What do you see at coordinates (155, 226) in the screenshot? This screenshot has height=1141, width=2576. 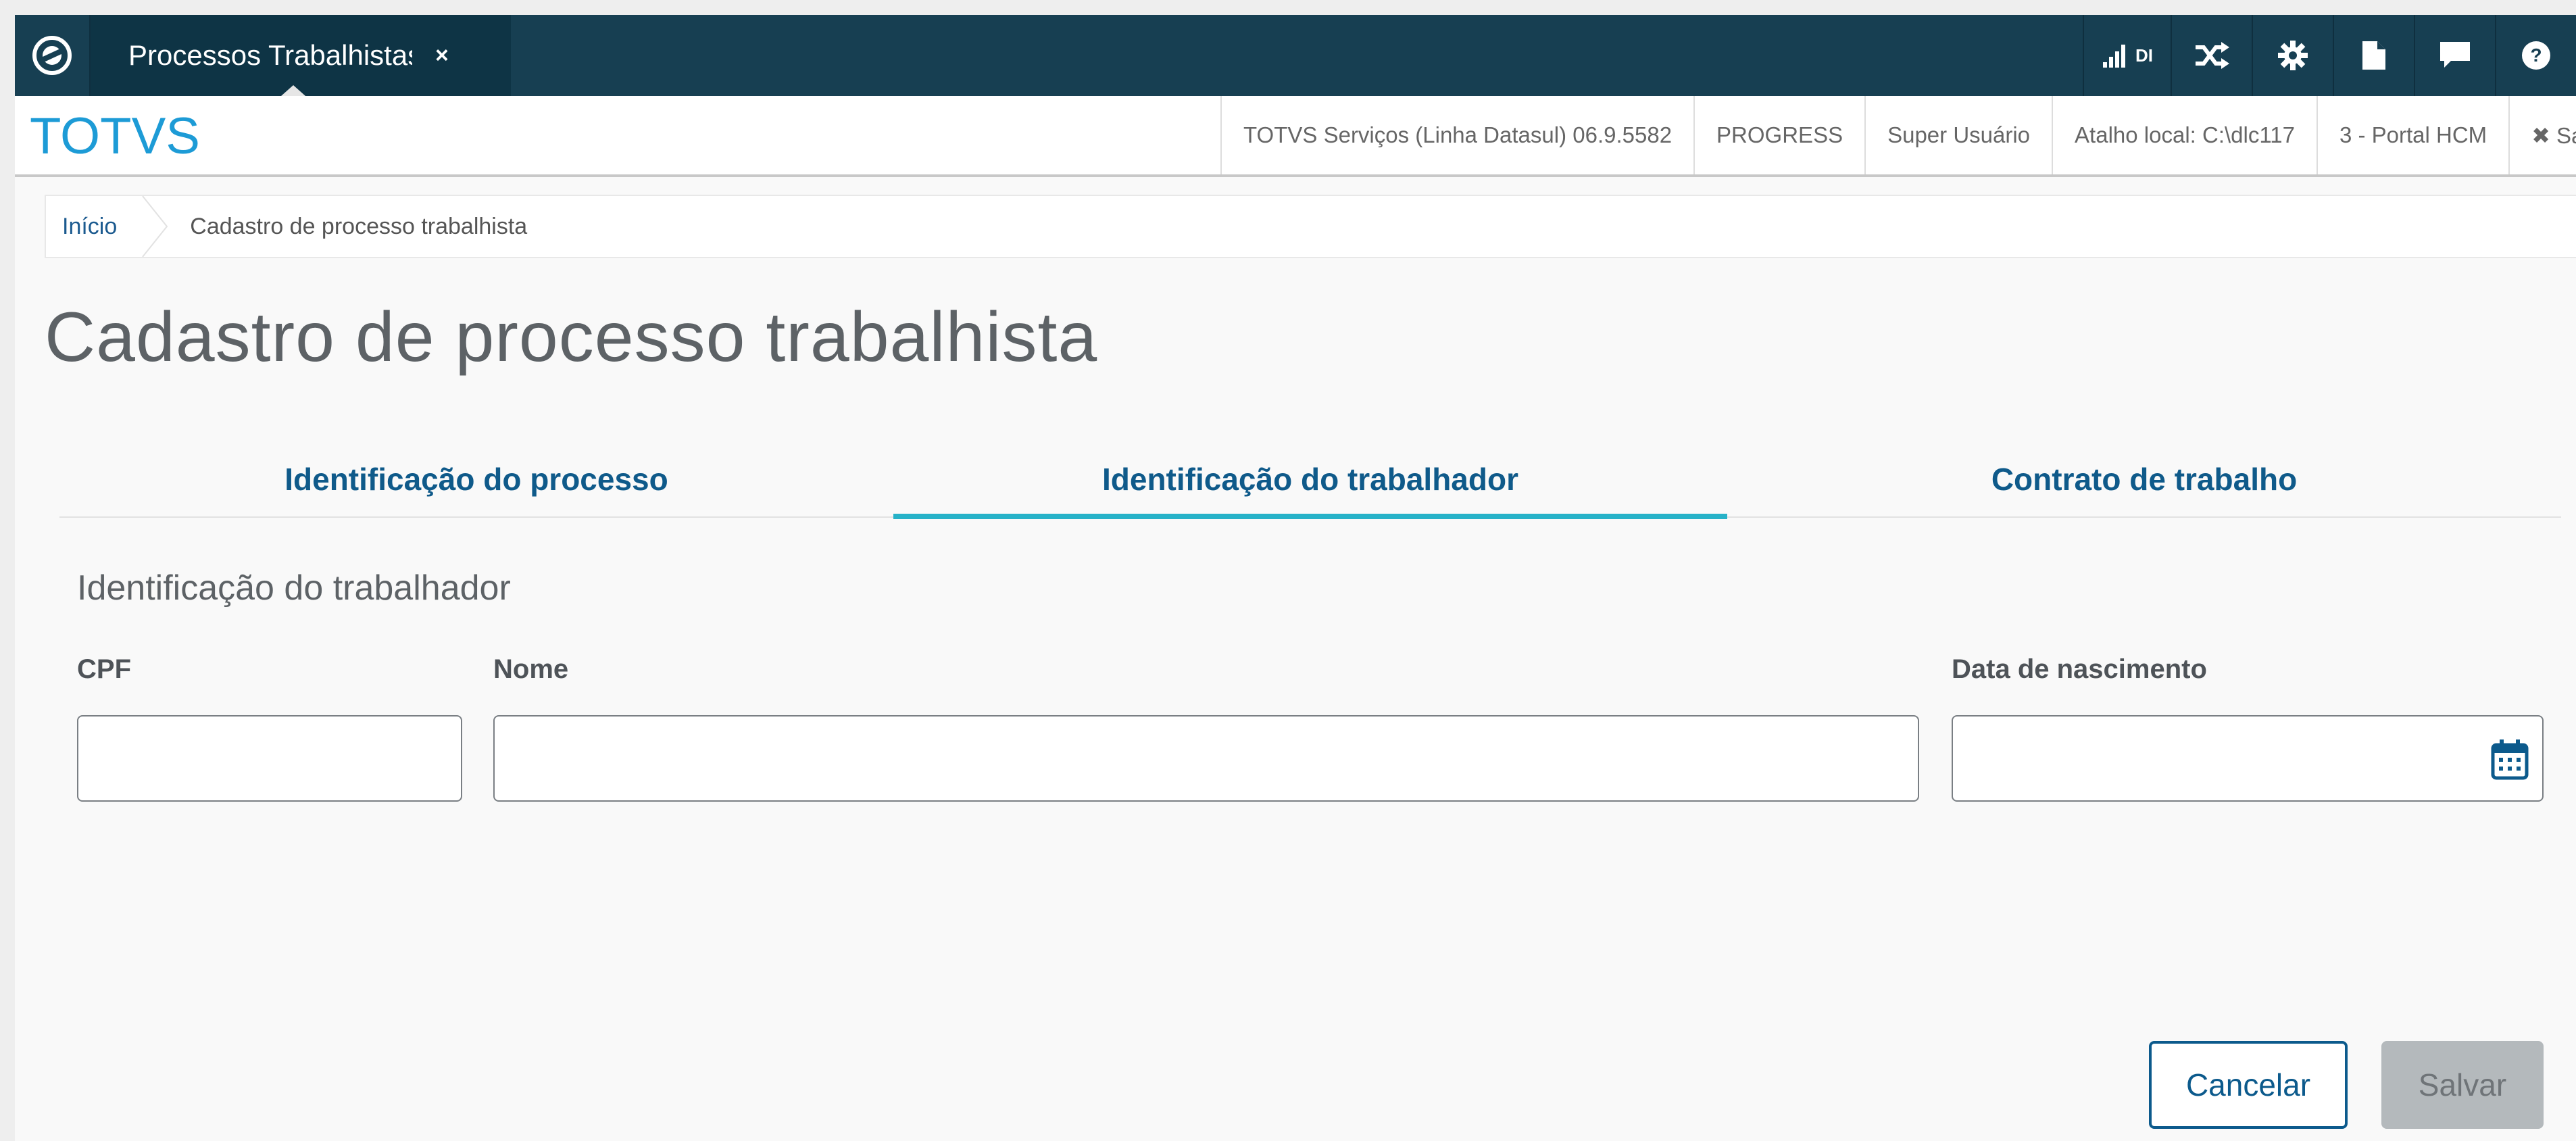 I see `breadcrumb-separator-icon` at bounding box center [155, 226].